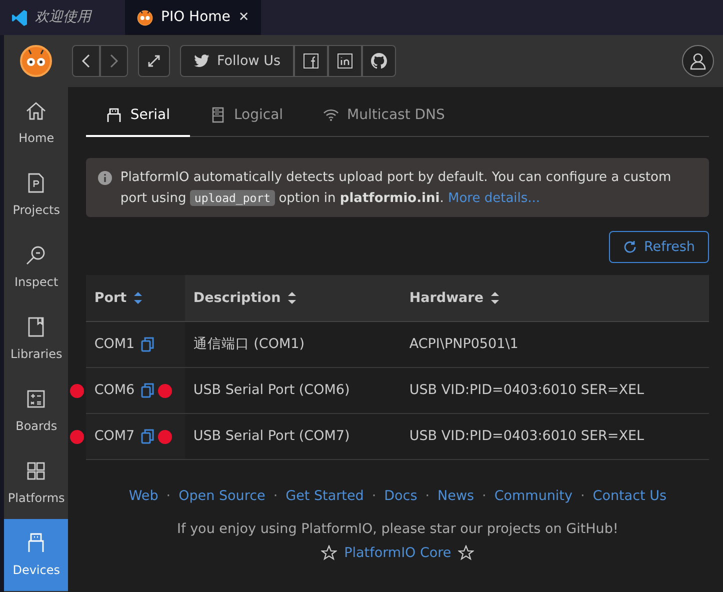  What do you see at coordinates (105, 178) in the screenshot?
I see `info-icon` at bounding box center [105, 178].